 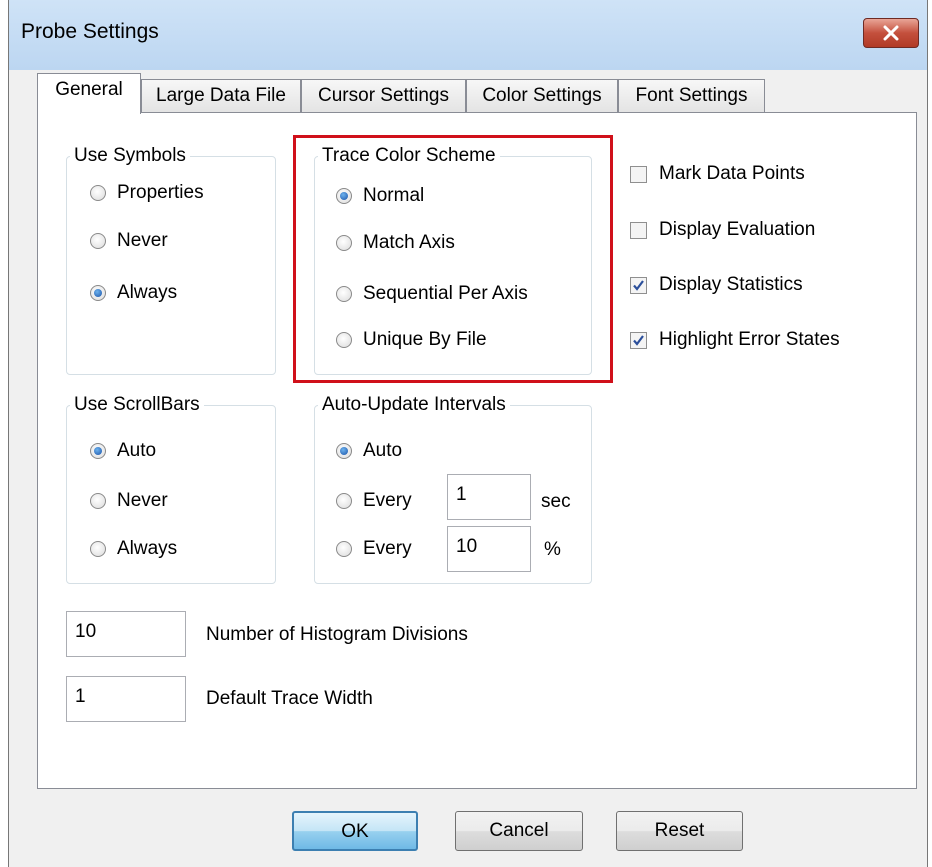 I want to click on auto-update-legend: Auto-Update Intervals, so click(x=414, y=404).